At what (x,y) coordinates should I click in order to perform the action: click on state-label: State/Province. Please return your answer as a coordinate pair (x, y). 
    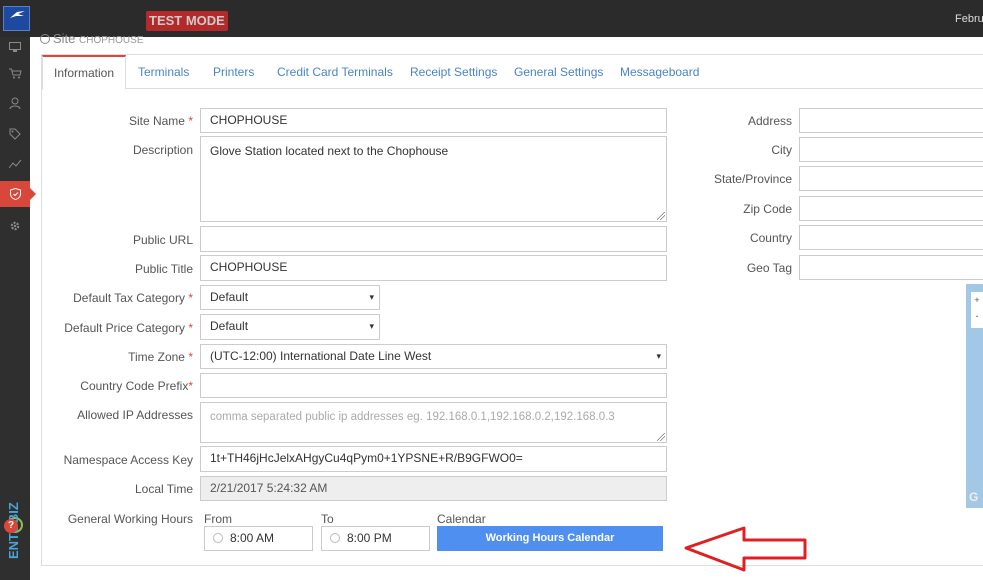
    Looking at the image, I should click on (752, 179).